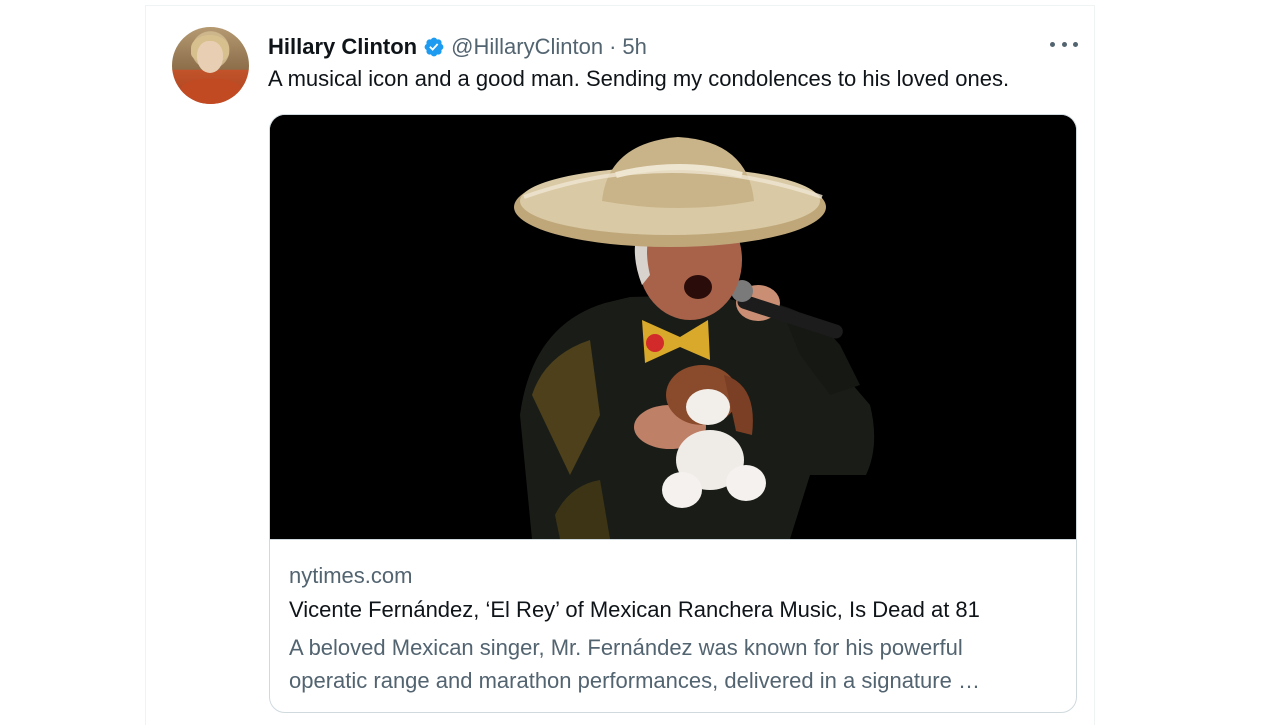 Image resolution: width=1280 pixels, height=725 pixels. Describe the element at coordinates (211, 91) in the screenshot. I see `avatar-coat` at that location.